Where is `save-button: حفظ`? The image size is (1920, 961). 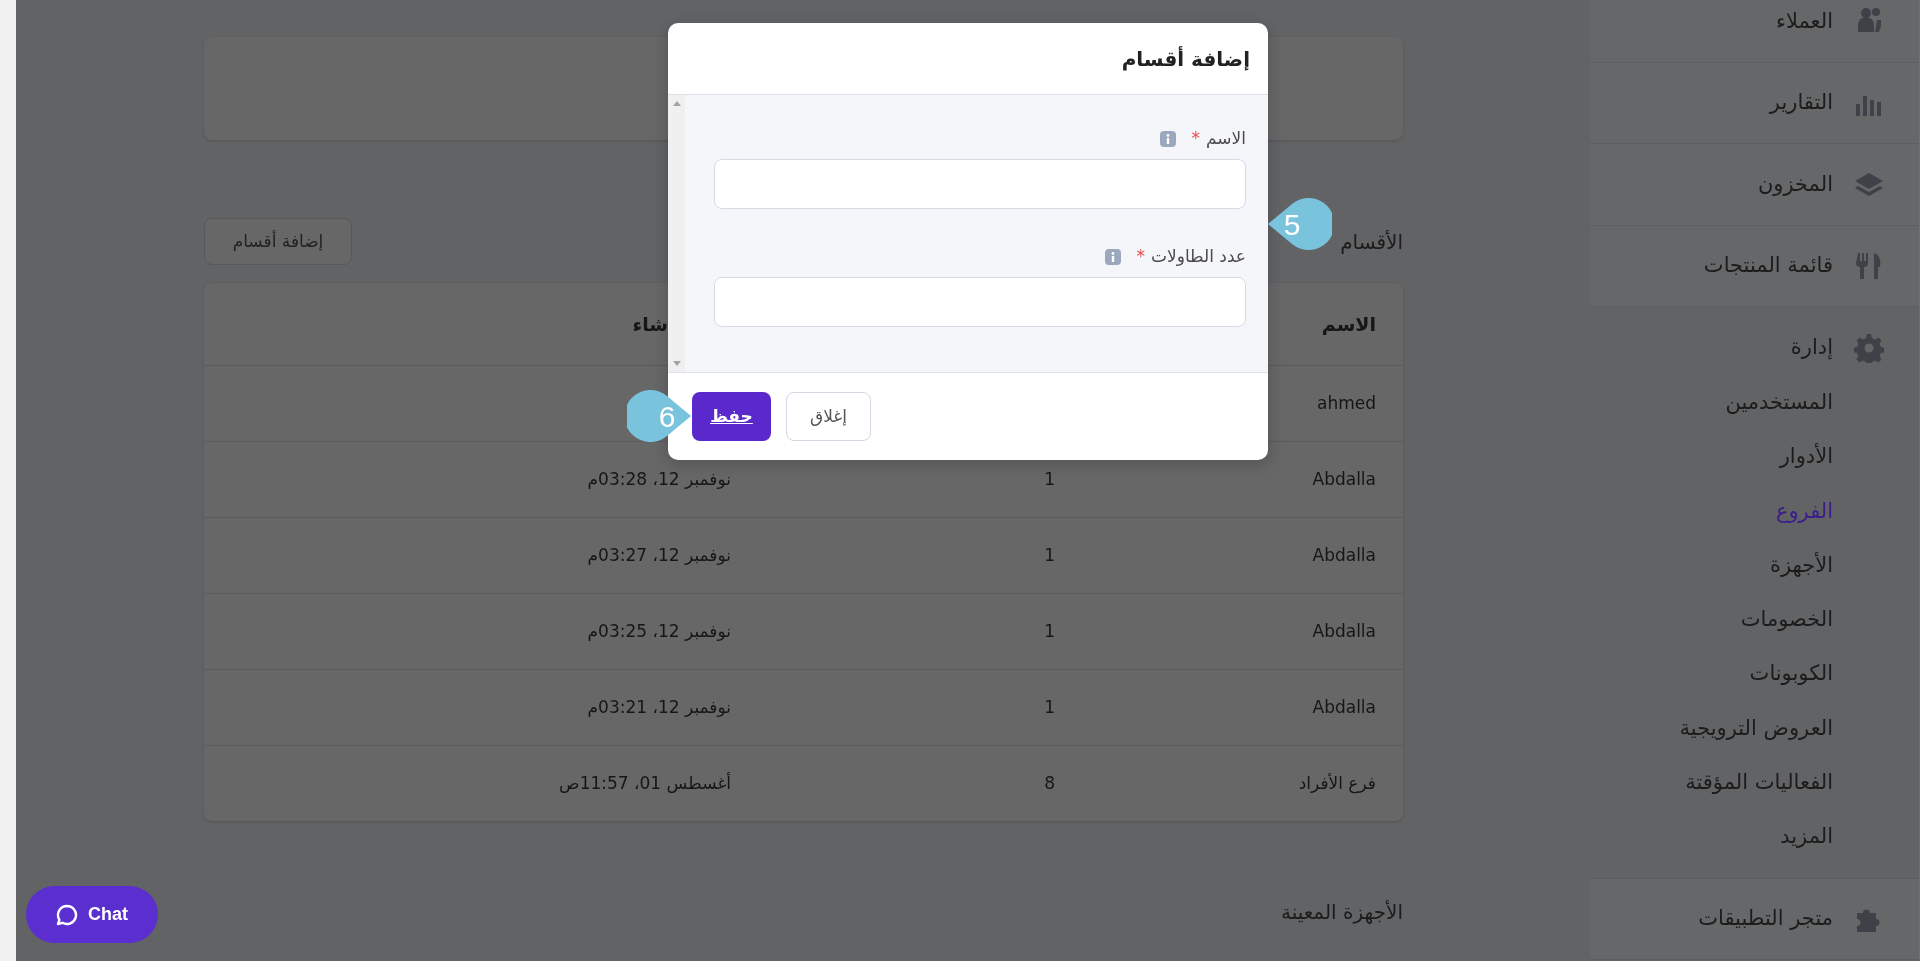
save-button: حفظ is located at coordinates (731, 416).